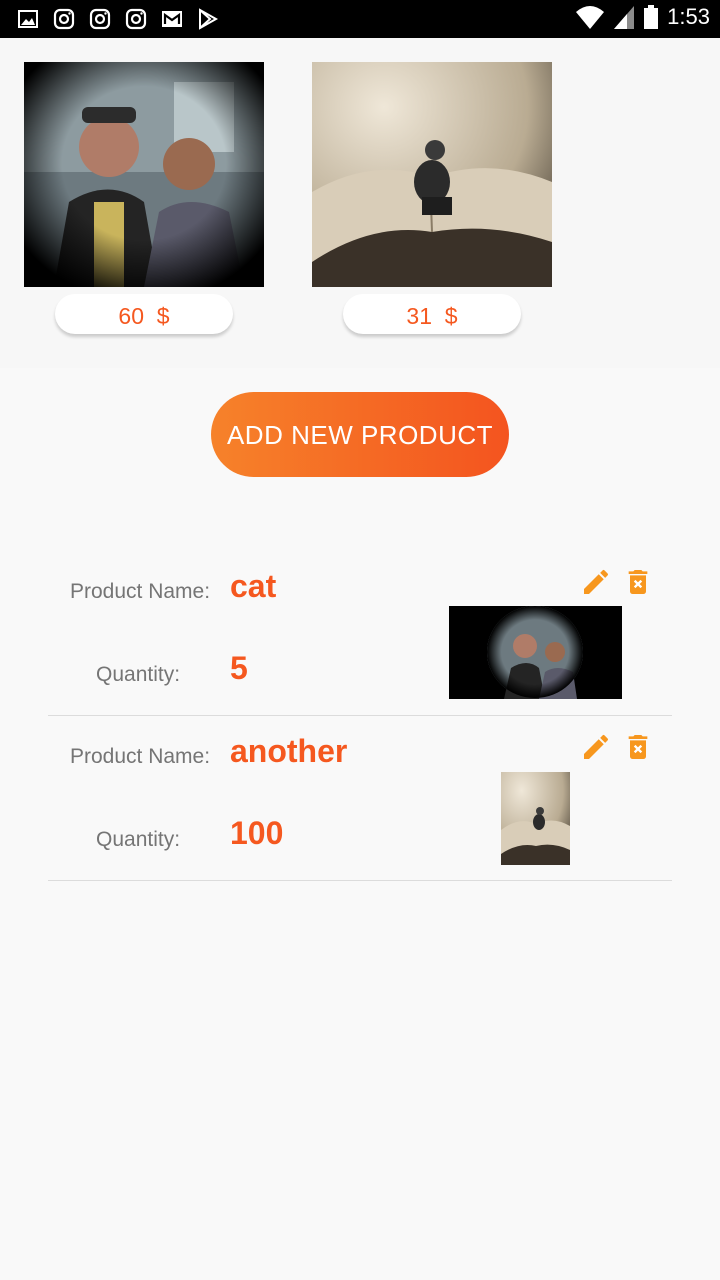 The image size is (720, 1280). Describe the element at coordinates (257, 833) in the screenshot. I see `quantity-value: 100` at that location.